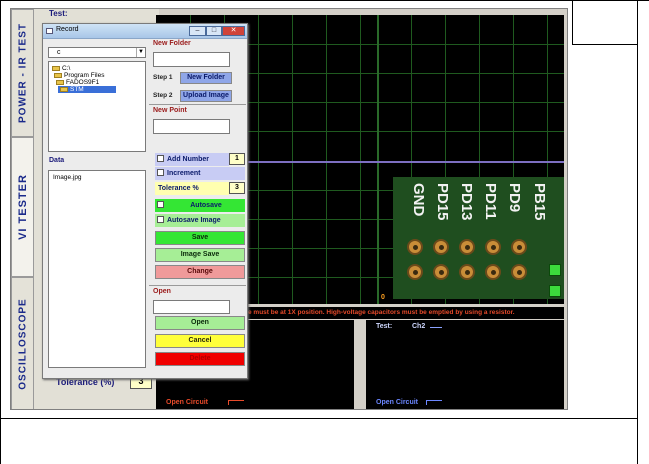 The height and width of the screenshot is (464, 649). What do you see at coordinates (572, 22) in the screenshot?
I see `frame-column-line` at bounding box center [572, 22].